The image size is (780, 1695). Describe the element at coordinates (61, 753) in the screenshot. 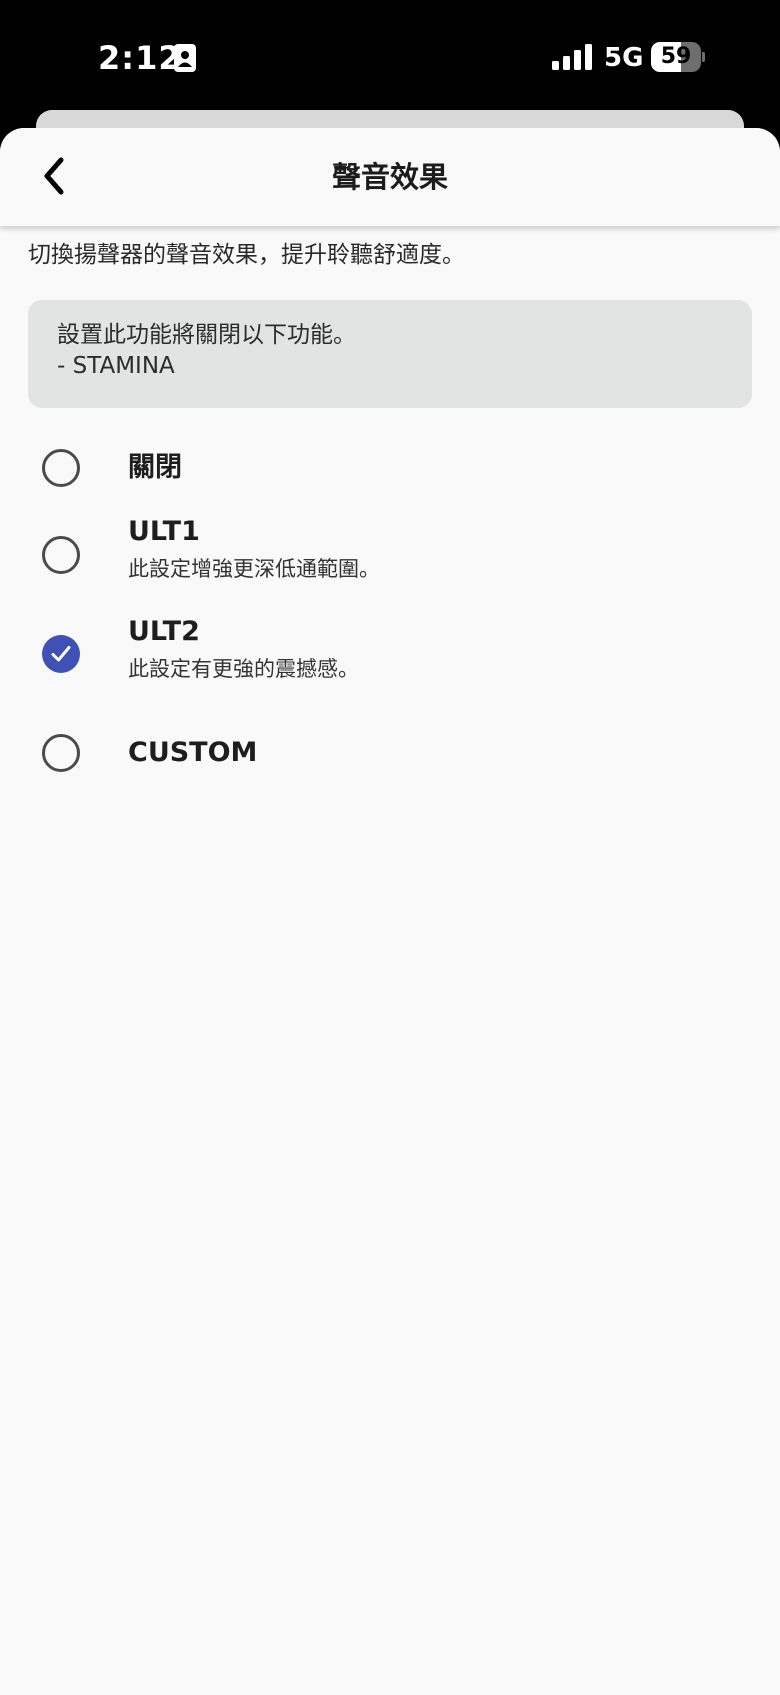

I see `radio-custom` at that location.